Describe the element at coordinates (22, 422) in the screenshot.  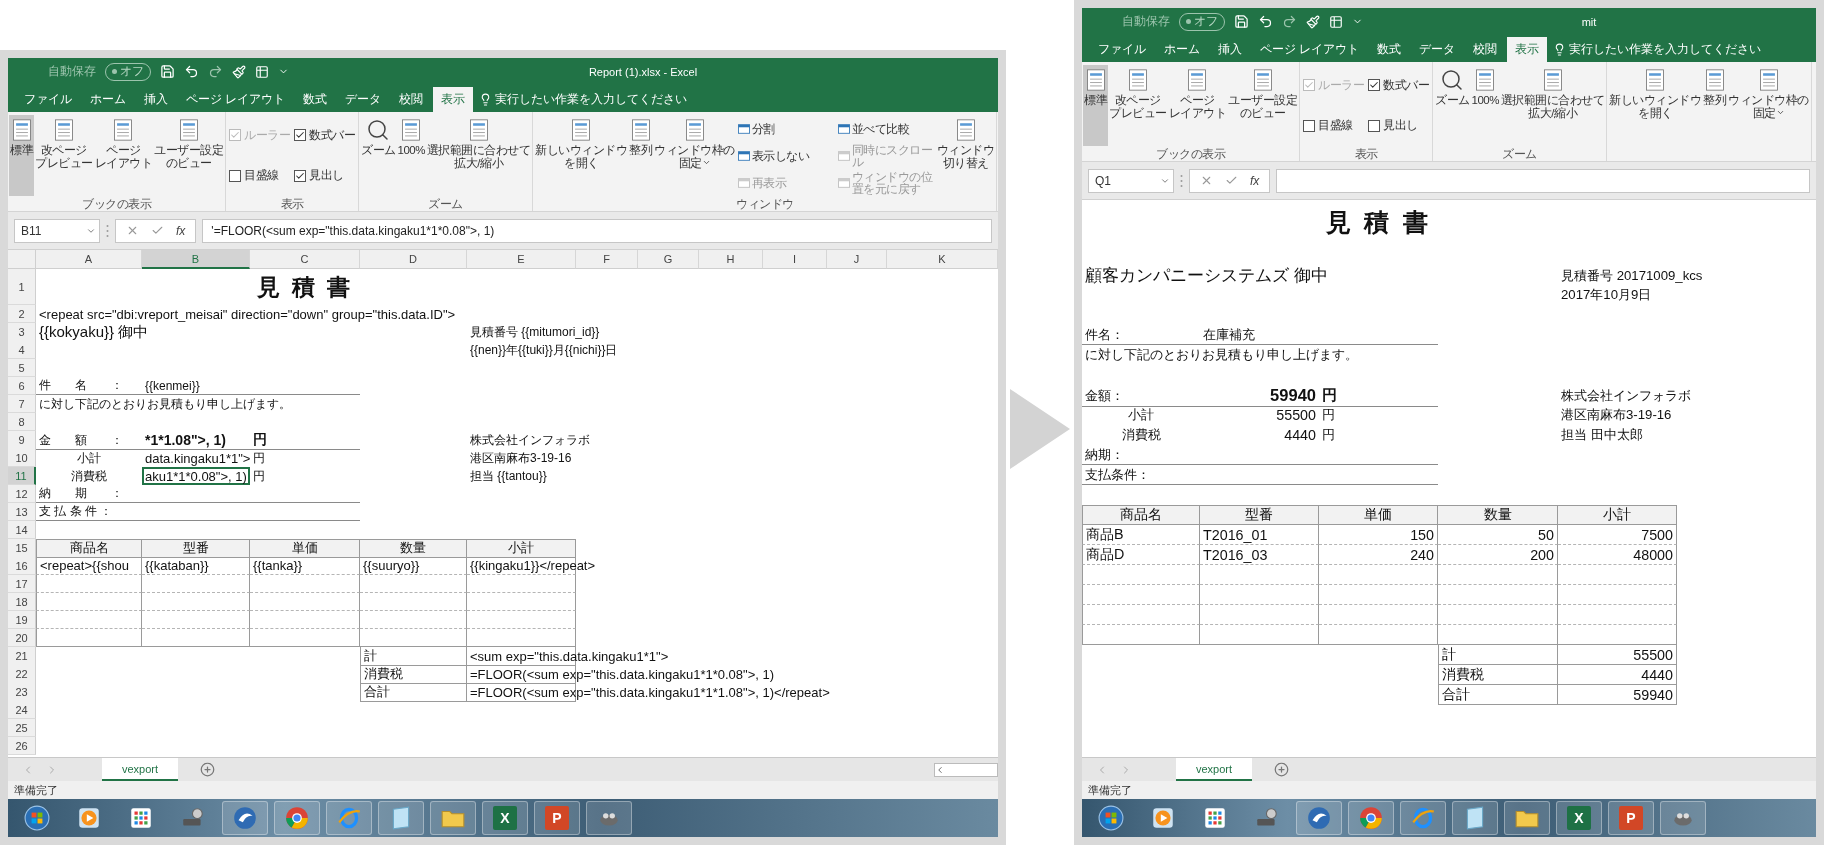
I see `row-header: 8` at that location.